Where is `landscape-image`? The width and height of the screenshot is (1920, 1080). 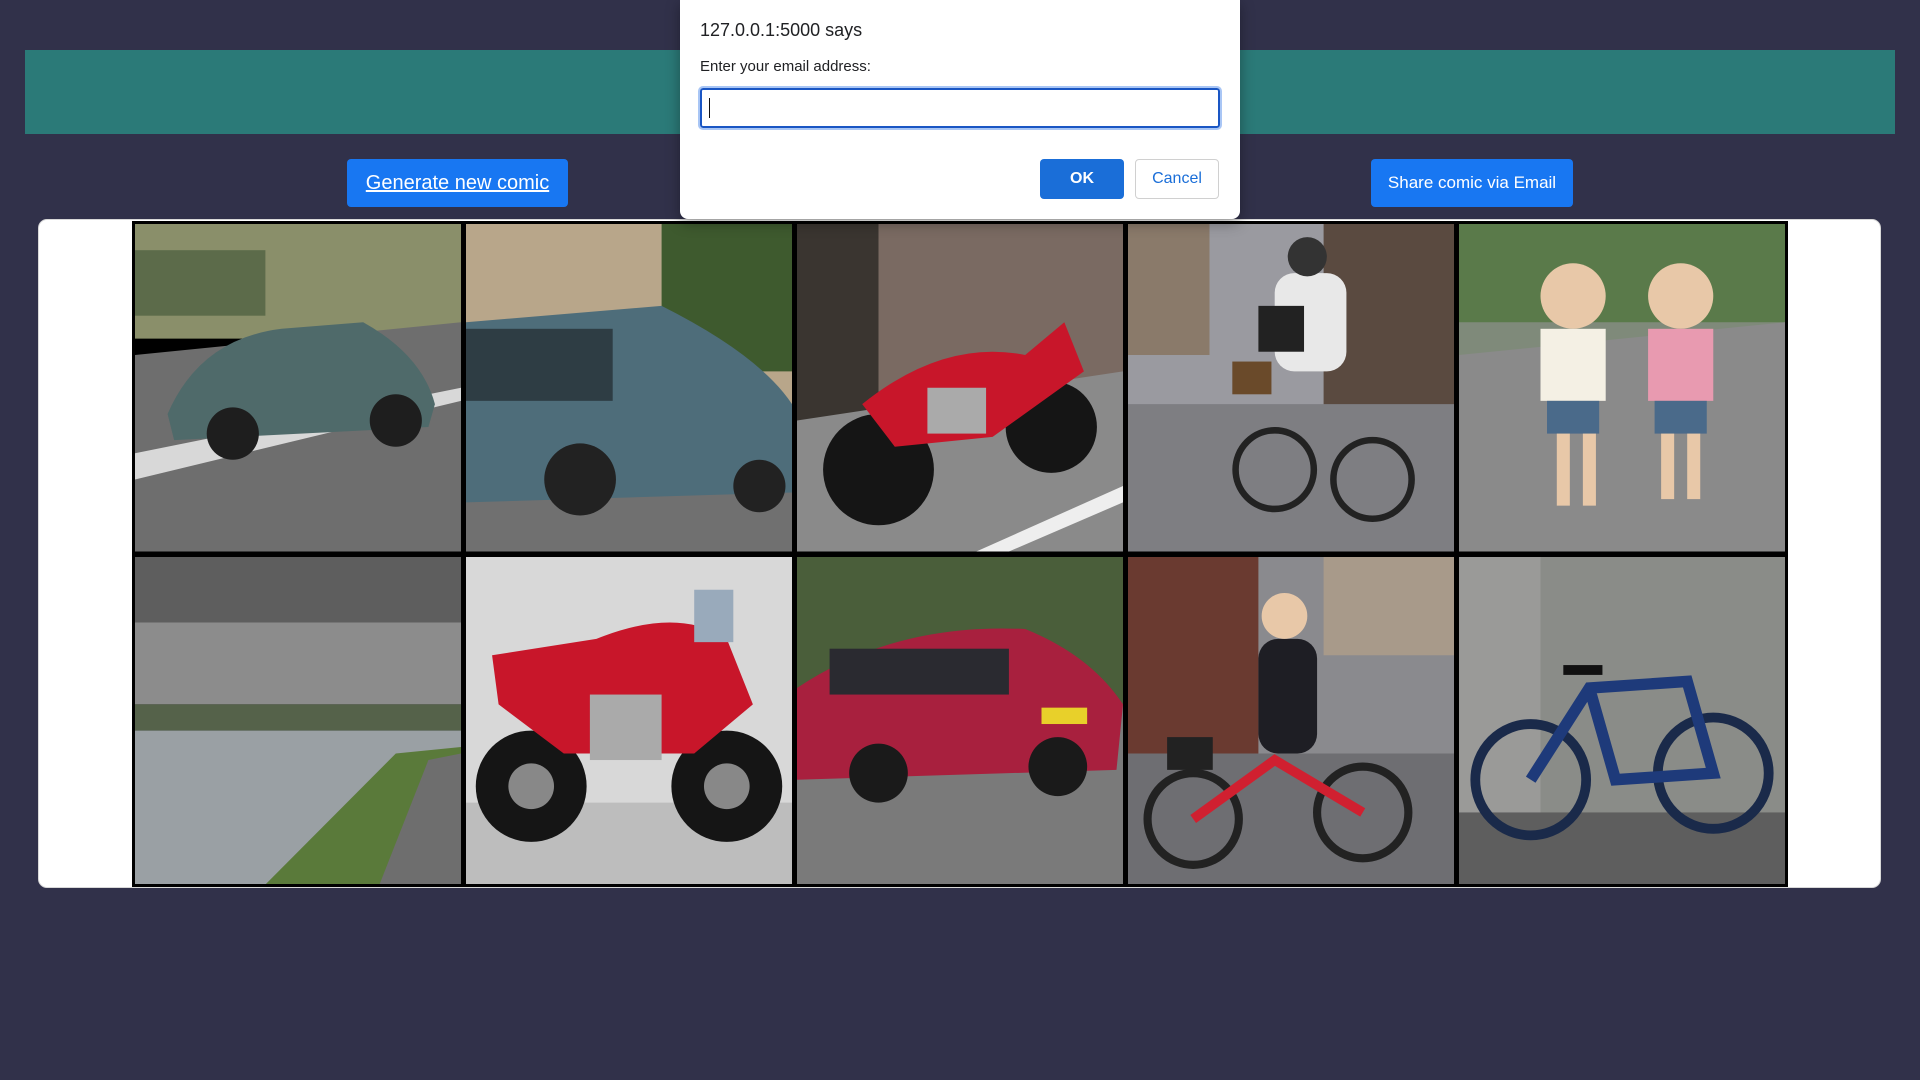
landscape-image is located at coordinates (298, 720).